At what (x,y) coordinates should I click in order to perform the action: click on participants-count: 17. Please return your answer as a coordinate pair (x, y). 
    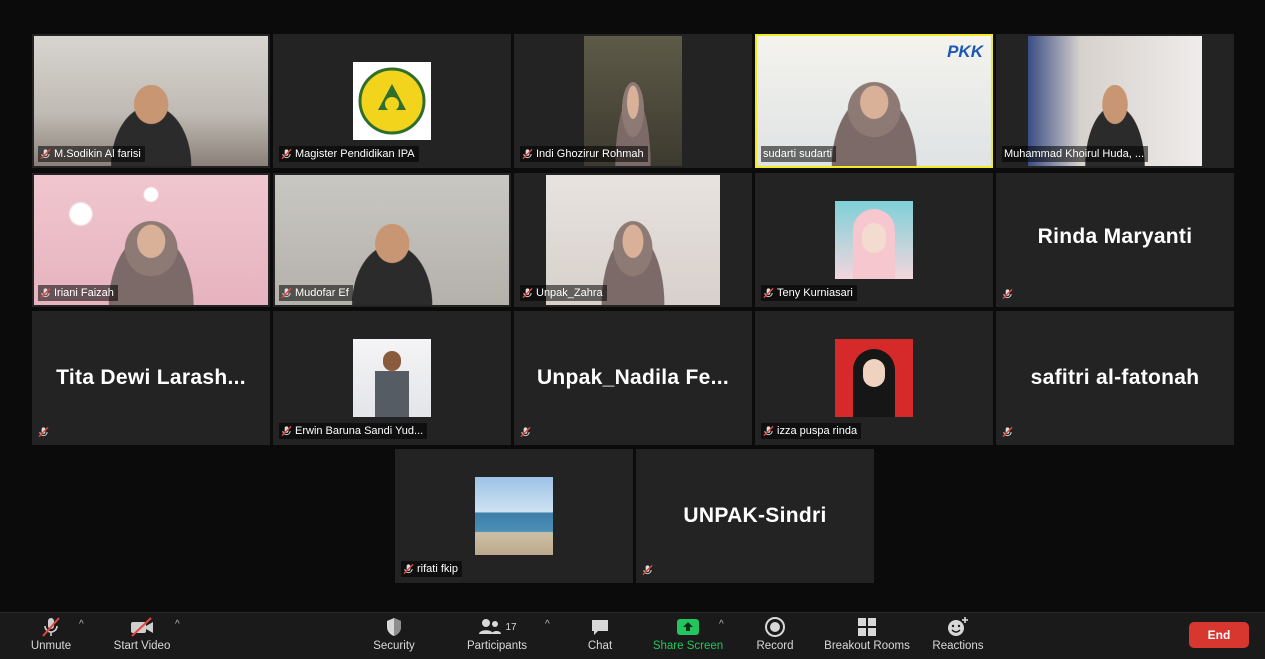
    Looking at the image, I should click on (511, 627).